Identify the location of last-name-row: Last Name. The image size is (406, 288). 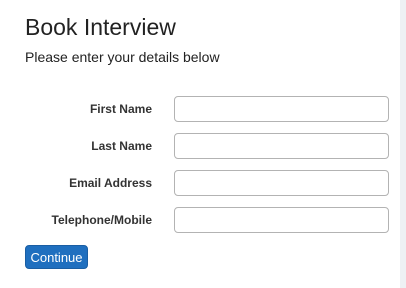
(200, 146).